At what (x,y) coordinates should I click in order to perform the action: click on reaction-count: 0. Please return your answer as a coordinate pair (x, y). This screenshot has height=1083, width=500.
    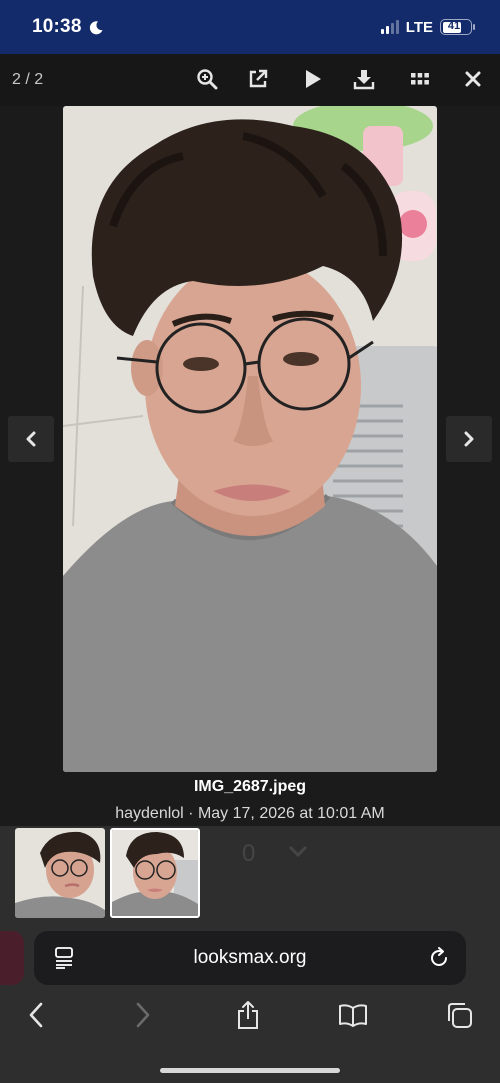
    Looking at the image, I should click on (249, 853).